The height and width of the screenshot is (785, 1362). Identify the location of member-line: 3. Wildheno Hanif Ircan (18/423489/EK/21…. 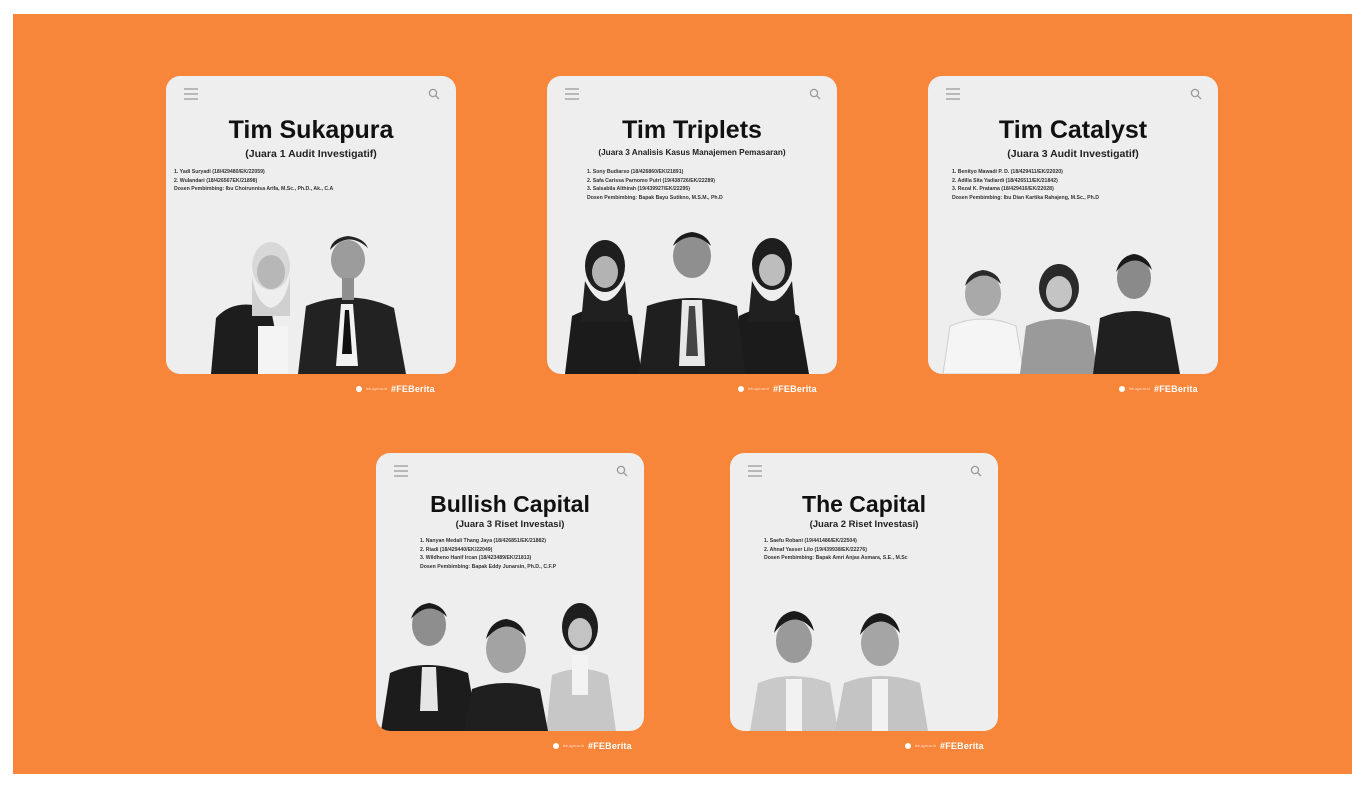
(476, 558).